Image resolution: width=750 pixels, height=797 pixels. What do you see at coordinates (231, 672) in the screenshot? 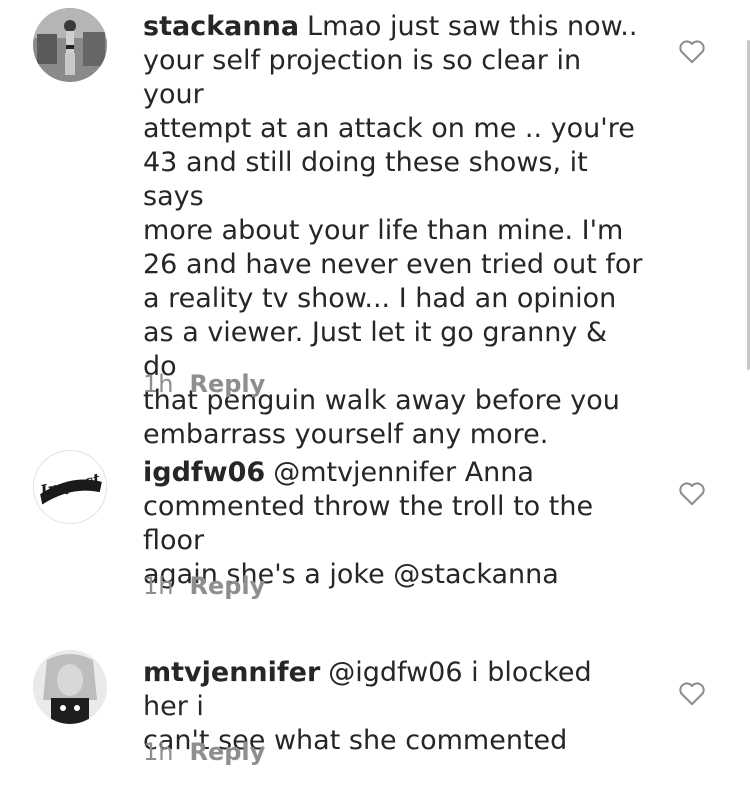
I see `comment-username: mtvjennifer` at bounding box center [231, 672].